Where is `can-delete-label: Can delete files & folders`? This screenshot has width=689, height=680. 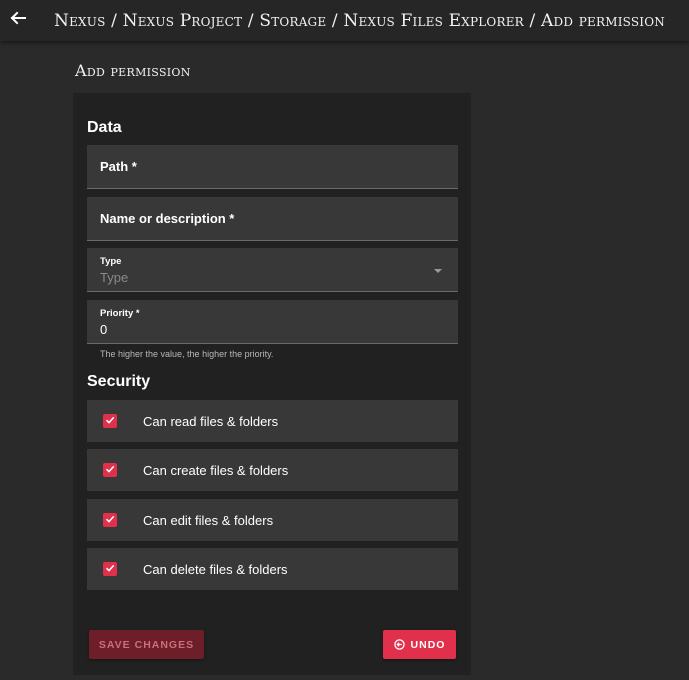
can-delete-label: Can delete files & folders is located at coordinates (215, 569).